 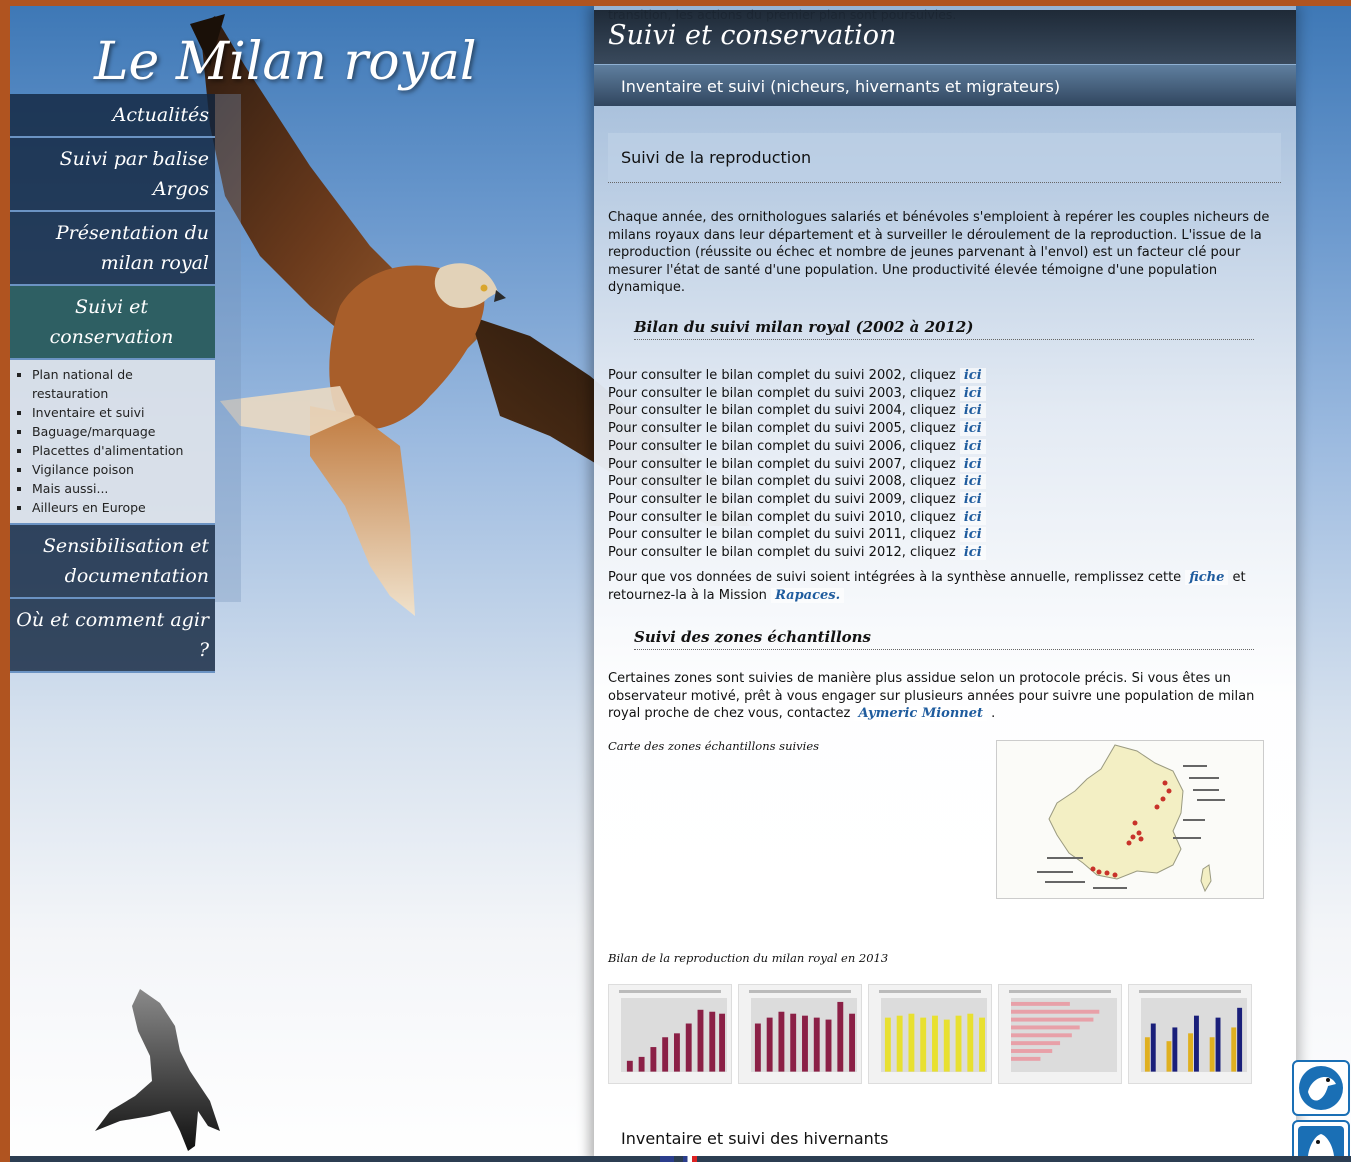 What do you see at coordinates (1194, 1035) in the screenshot?
I see `chart-5-bars` at bounding box center [1194, 1035].